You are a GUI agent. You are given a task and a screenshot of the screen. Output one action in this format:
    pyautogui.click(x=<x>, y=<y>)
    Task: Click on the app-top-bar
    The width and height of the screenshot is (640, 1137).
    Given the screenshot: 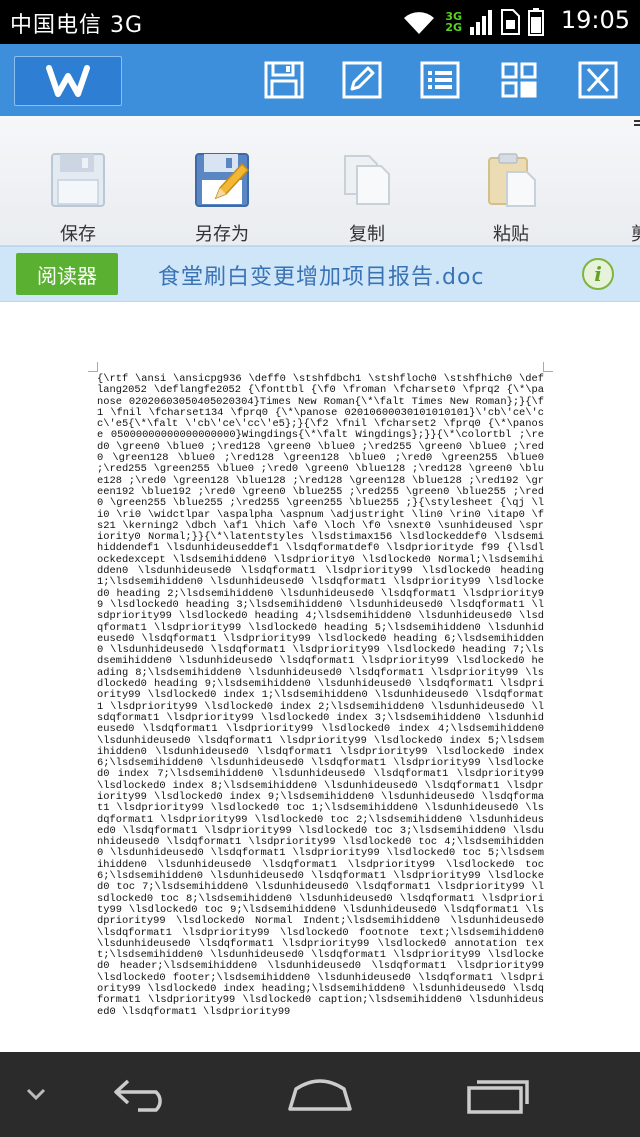 What is the action you would take?
    pyautogui.click(x=320, y=80)
    